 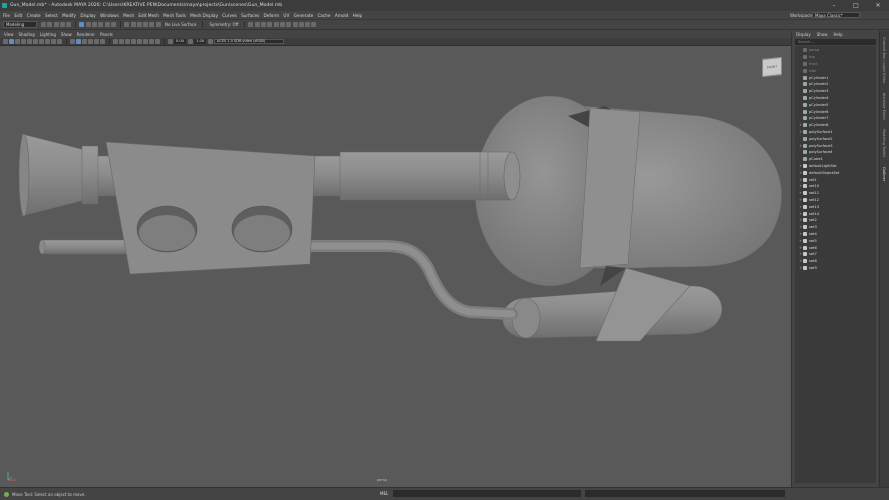 What do you see at coordinates (257, 24) in the screenshot?
I see `render-view-icon` at bounding box center [257, 24].